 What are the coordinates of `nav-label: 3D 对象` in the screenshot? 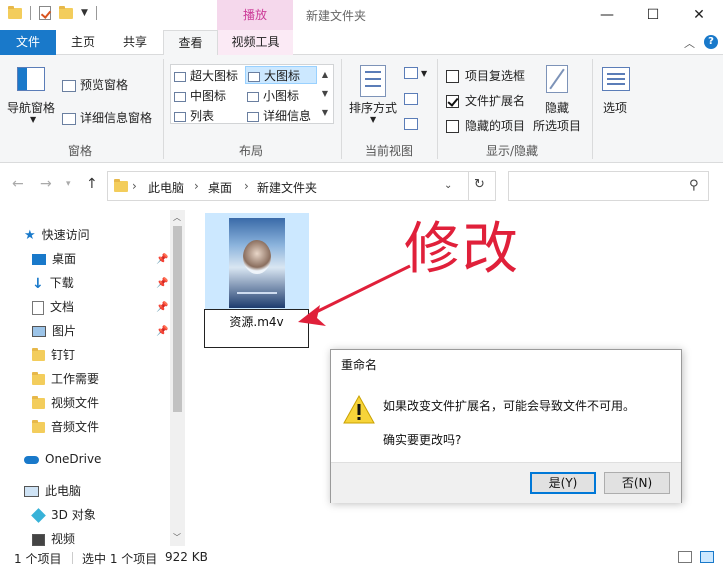 It's located at (73, 515).